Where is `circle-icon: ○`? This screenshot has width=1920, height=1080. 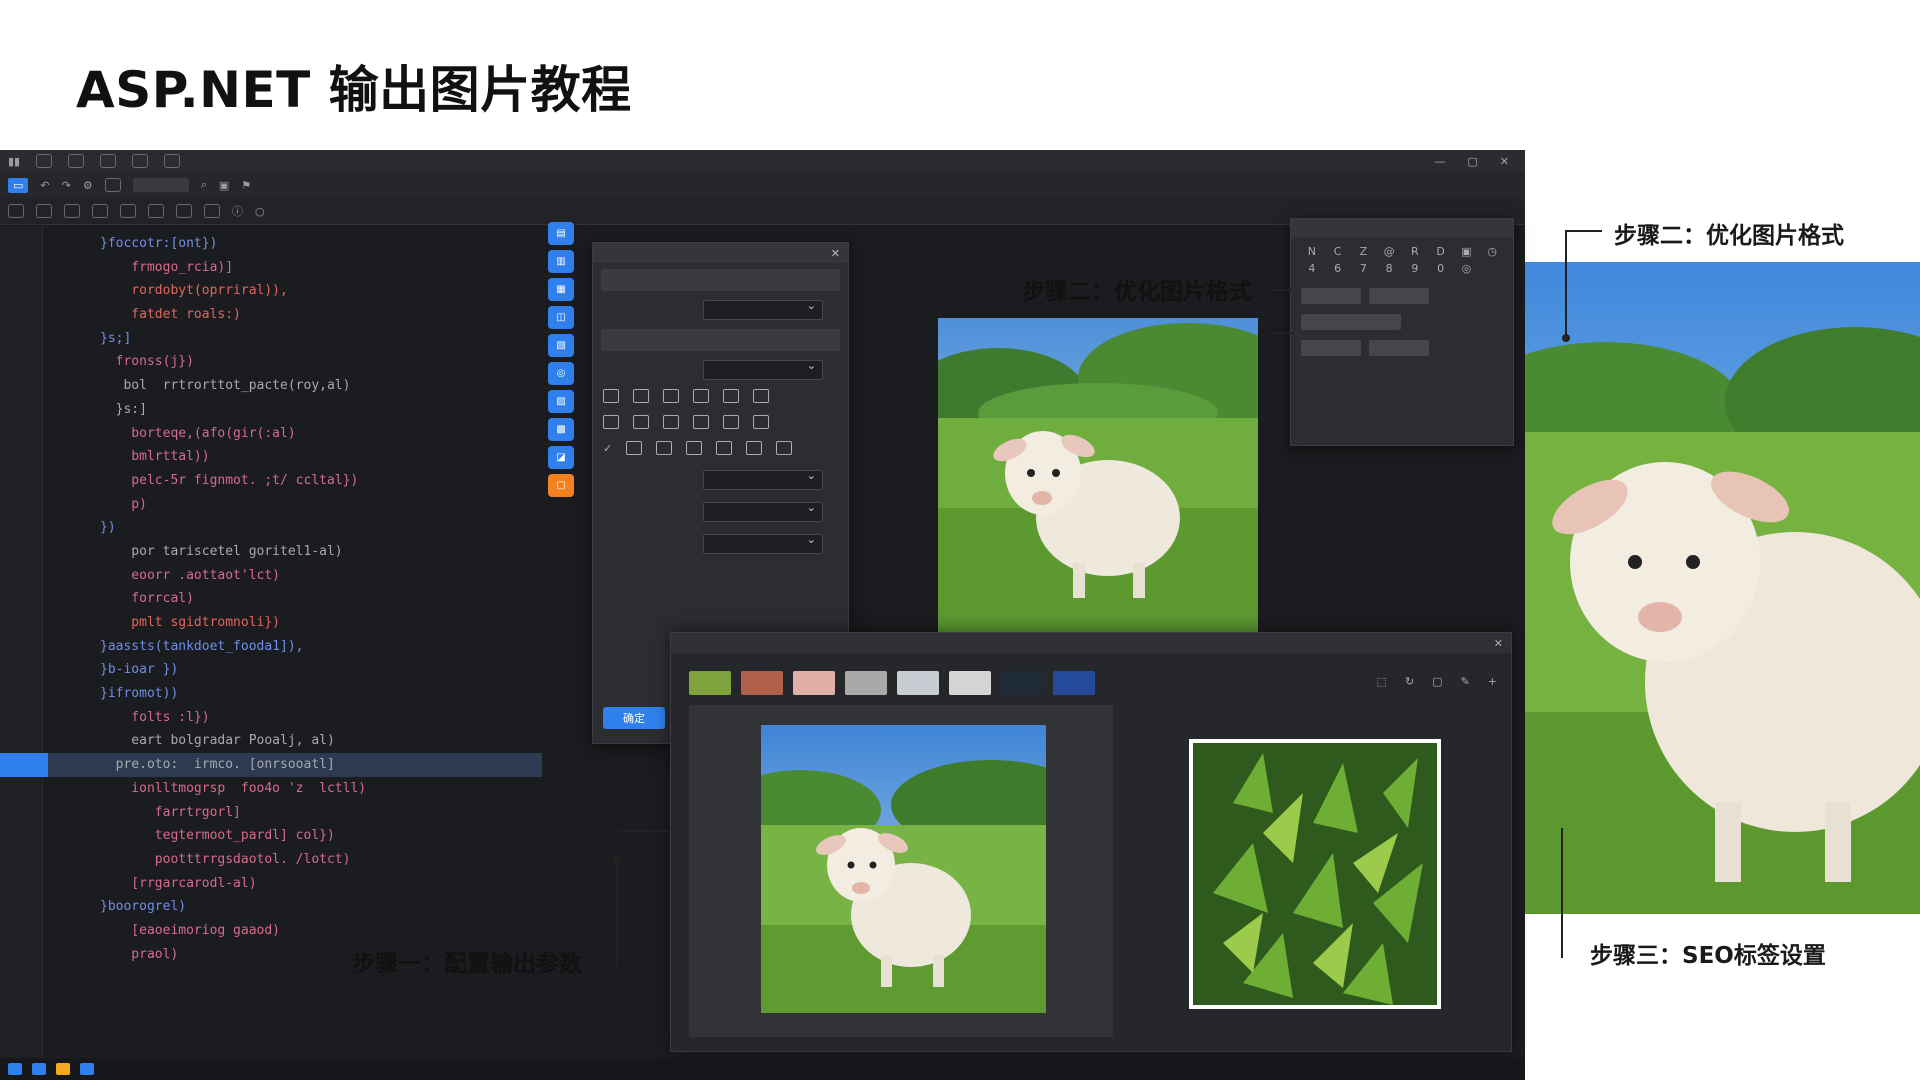
circle-icon: ○ is located at coordinates (260, 211).